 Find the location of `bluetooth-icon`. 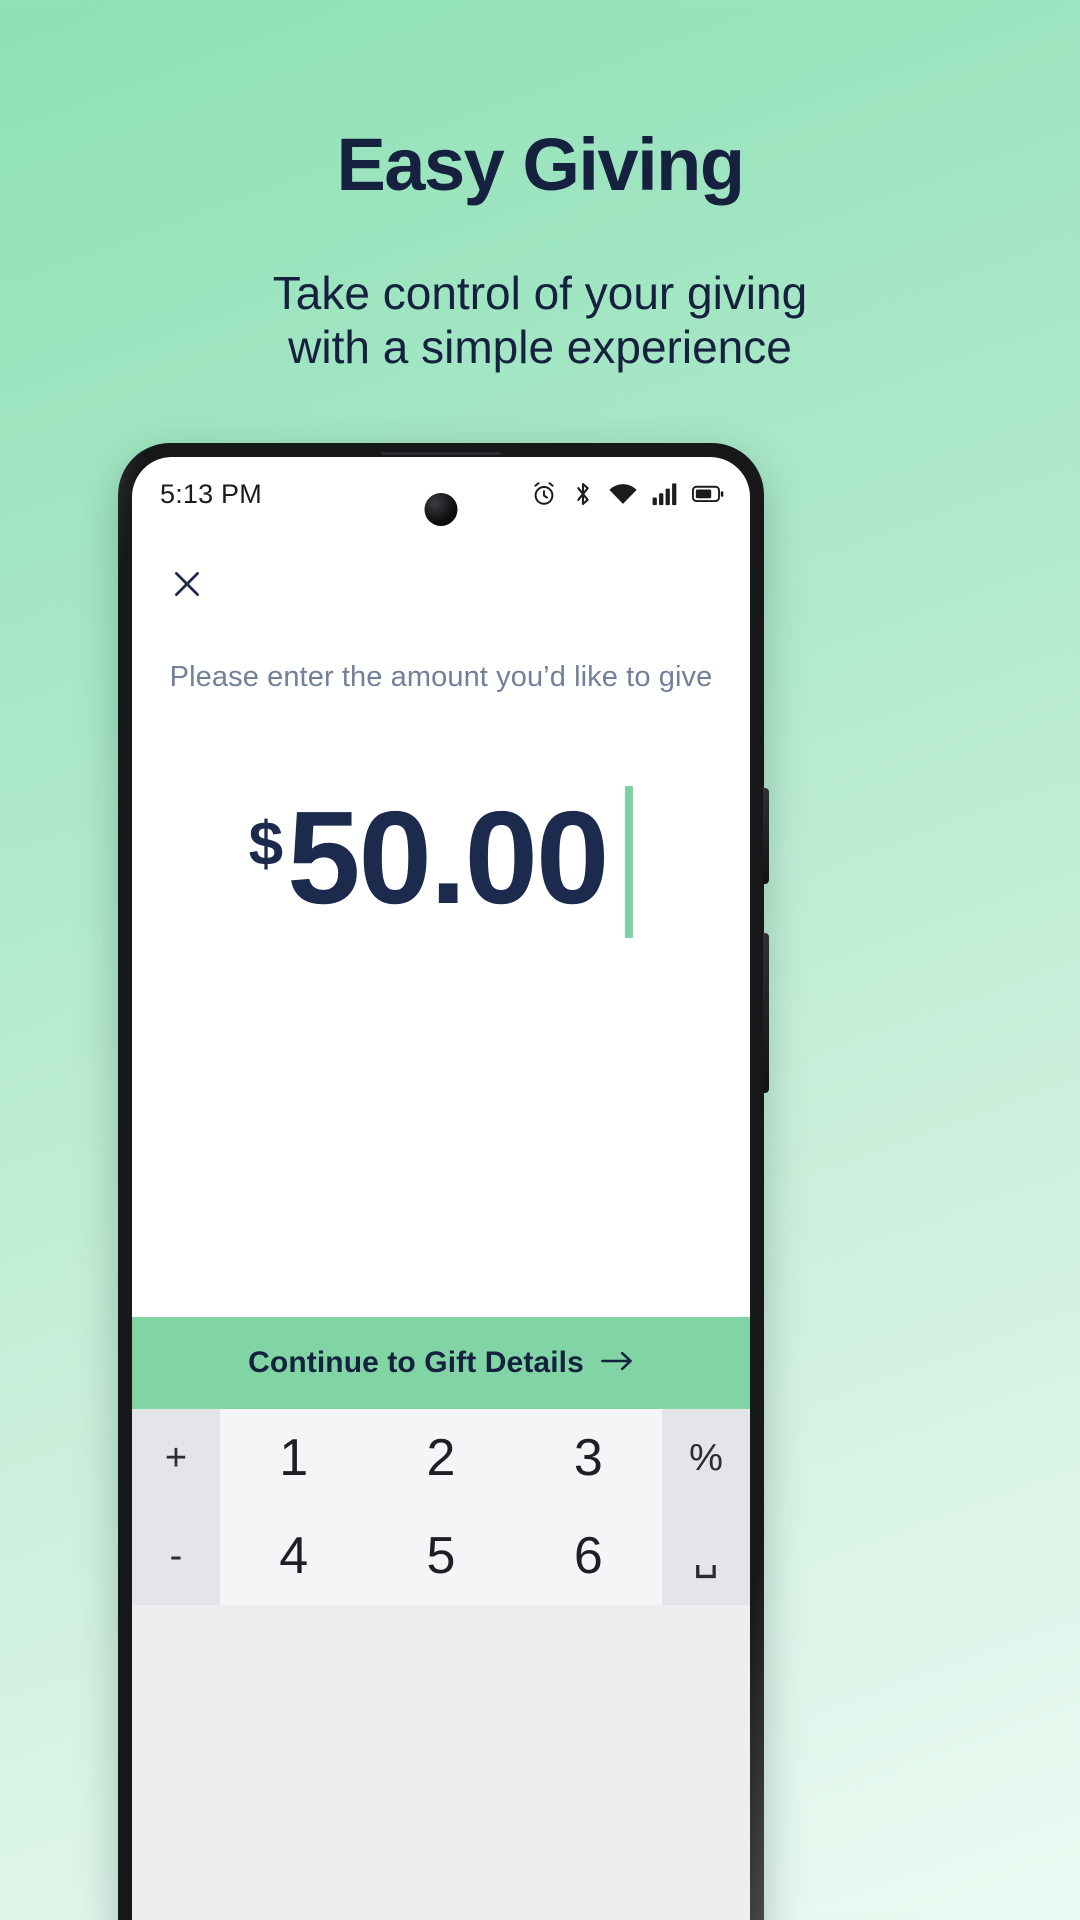

bluetooth-icon is located at coordinates (583, 494).